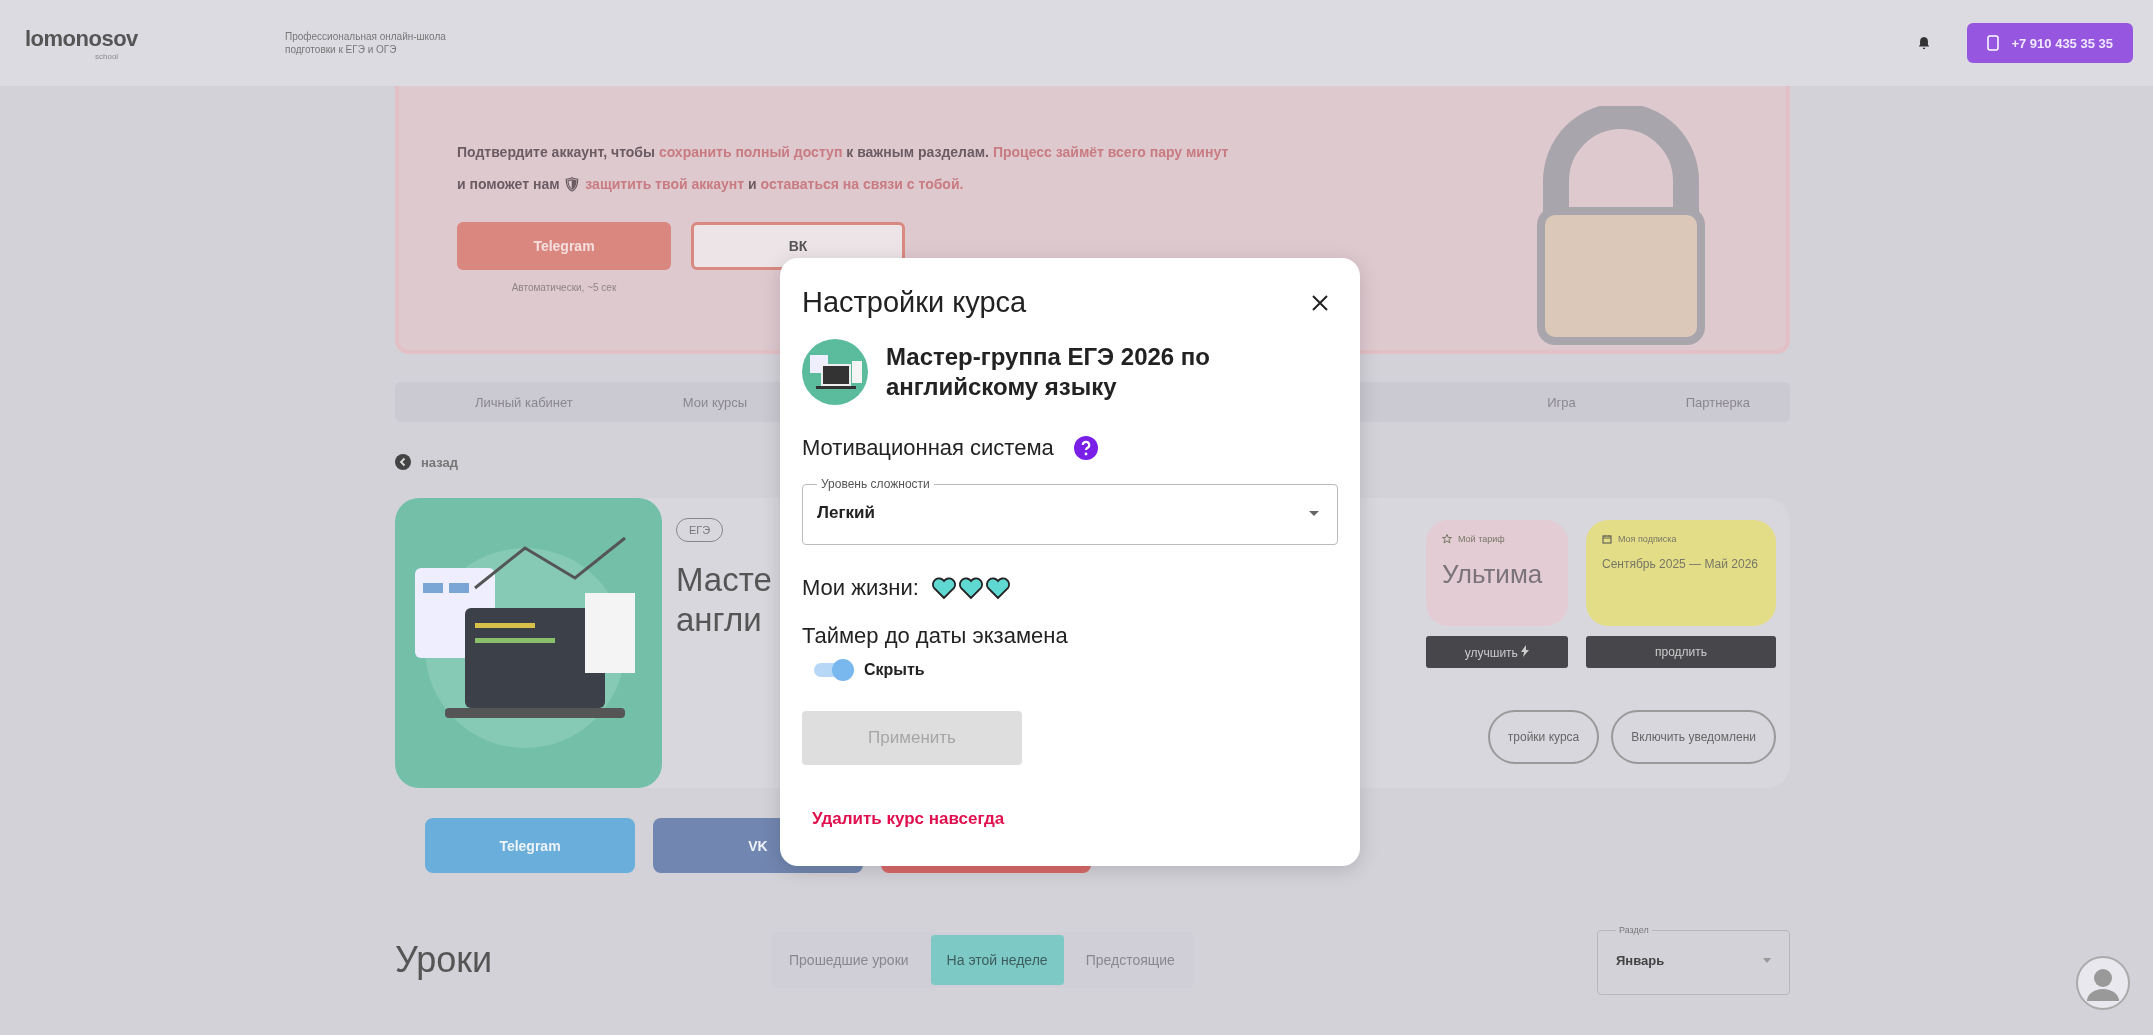  I want to click on close-icon, so click(1320, 302).